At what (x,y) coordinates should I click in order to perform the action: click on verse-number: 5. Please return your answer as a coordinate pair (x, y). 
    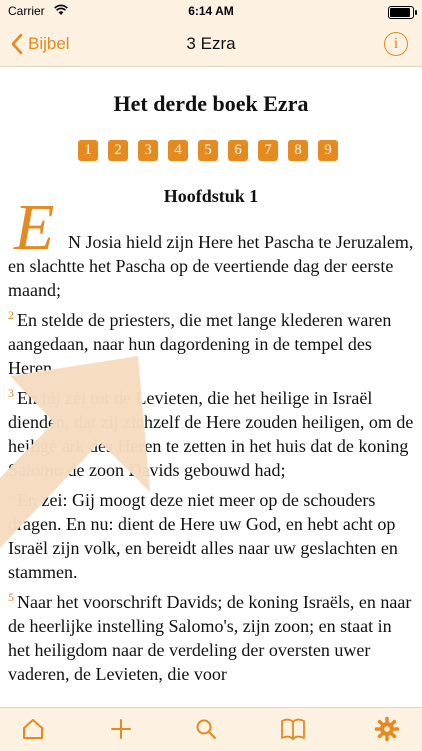
    Looking at the image, I should click on (11, 597).